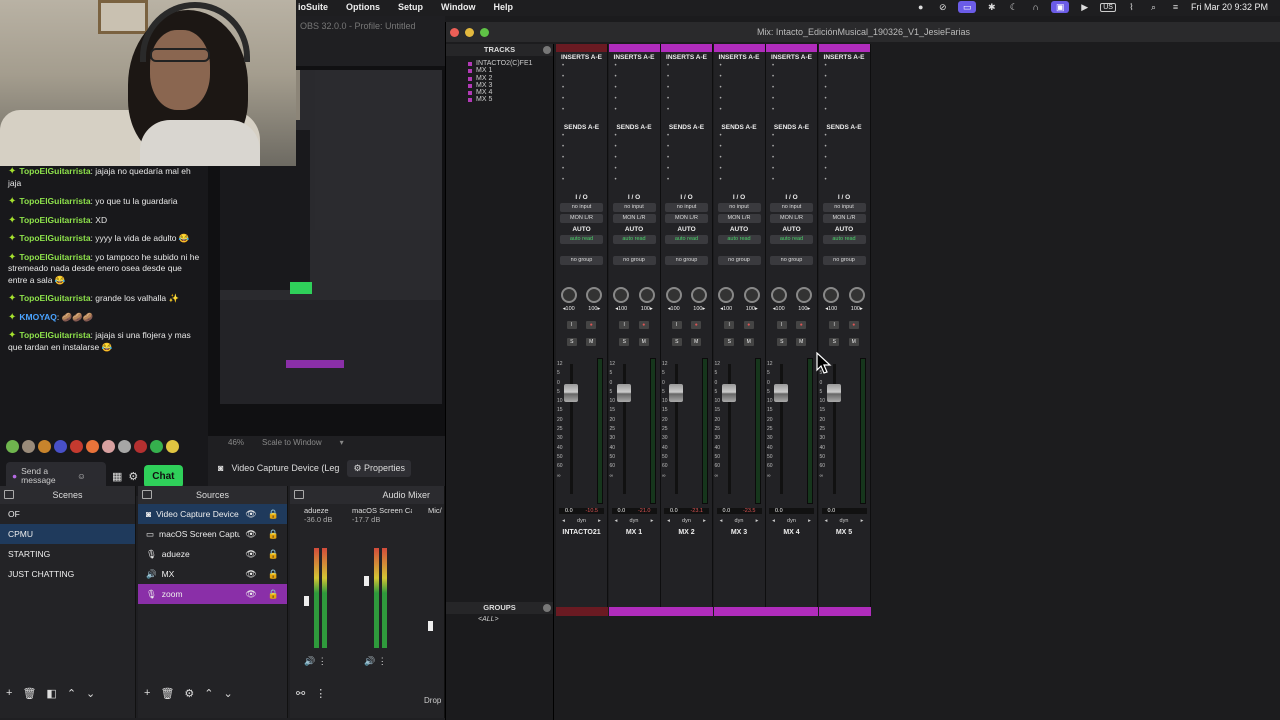 This screenshot has height=720, width=1280. I want to click on track-list-item: INTACTO2(C)FE1, so click(499, 63).